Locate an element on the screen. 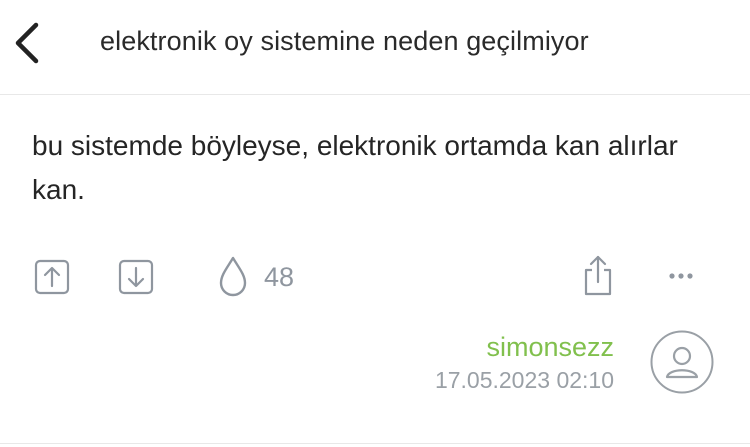  more-options-button is located at coordinates (681, 276).